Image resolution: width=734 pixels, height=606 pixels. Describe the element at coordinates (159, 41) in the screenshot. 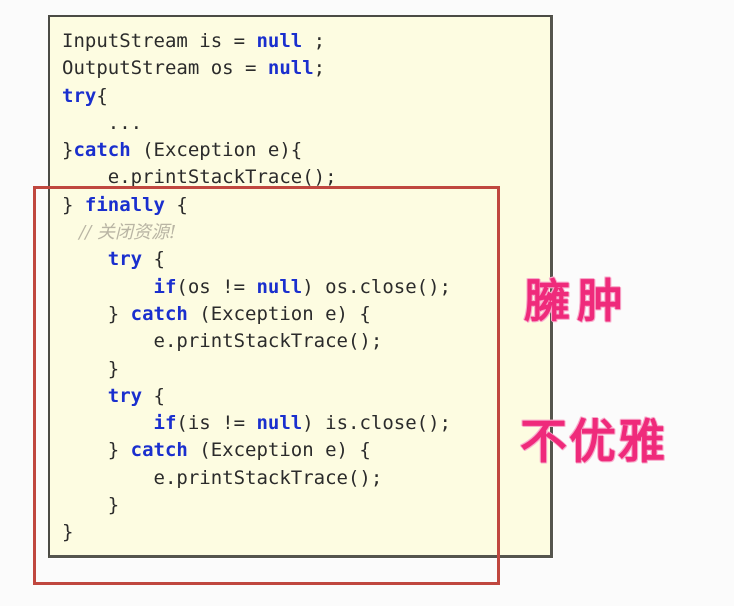

I see `code-text: InputStream is =` at that location.